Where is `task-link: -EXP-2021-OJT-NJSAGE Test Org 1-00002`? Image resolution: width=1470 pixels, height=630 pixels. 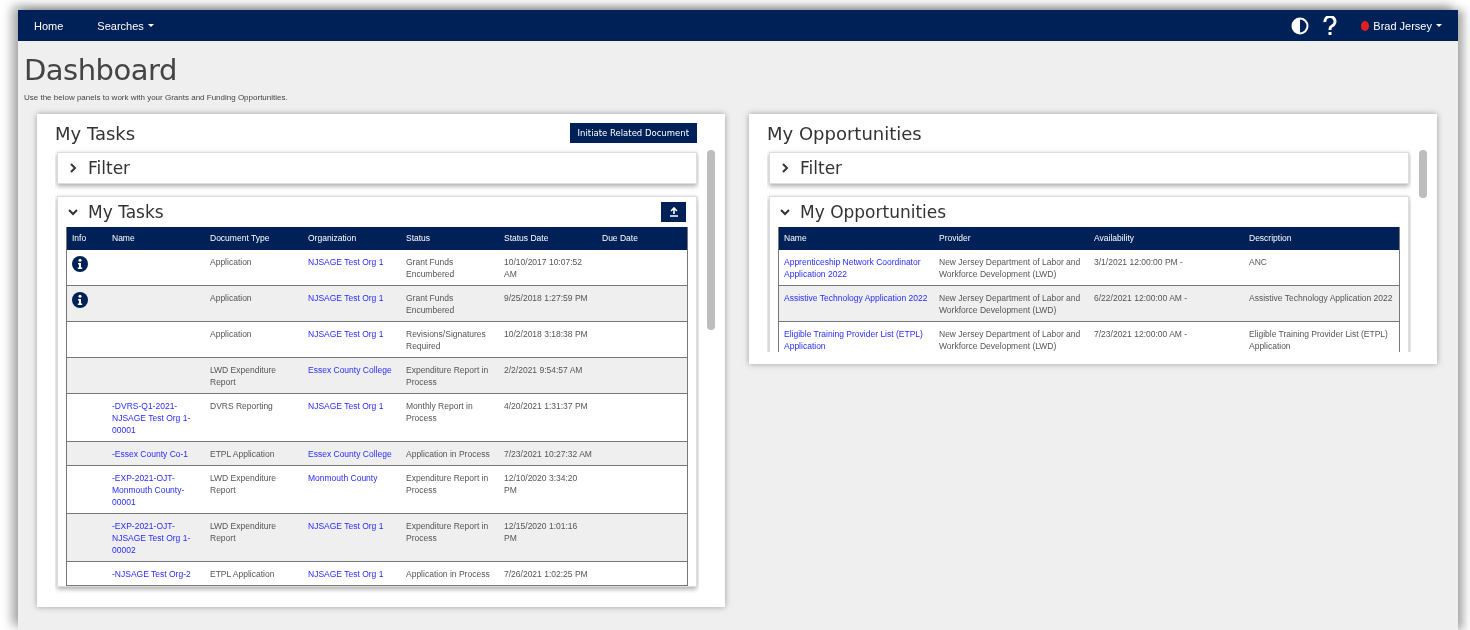 task-link: -EXP-2021-OJT-NJSAGE Test Org 1-00002 is located at coordinates (156, 538).